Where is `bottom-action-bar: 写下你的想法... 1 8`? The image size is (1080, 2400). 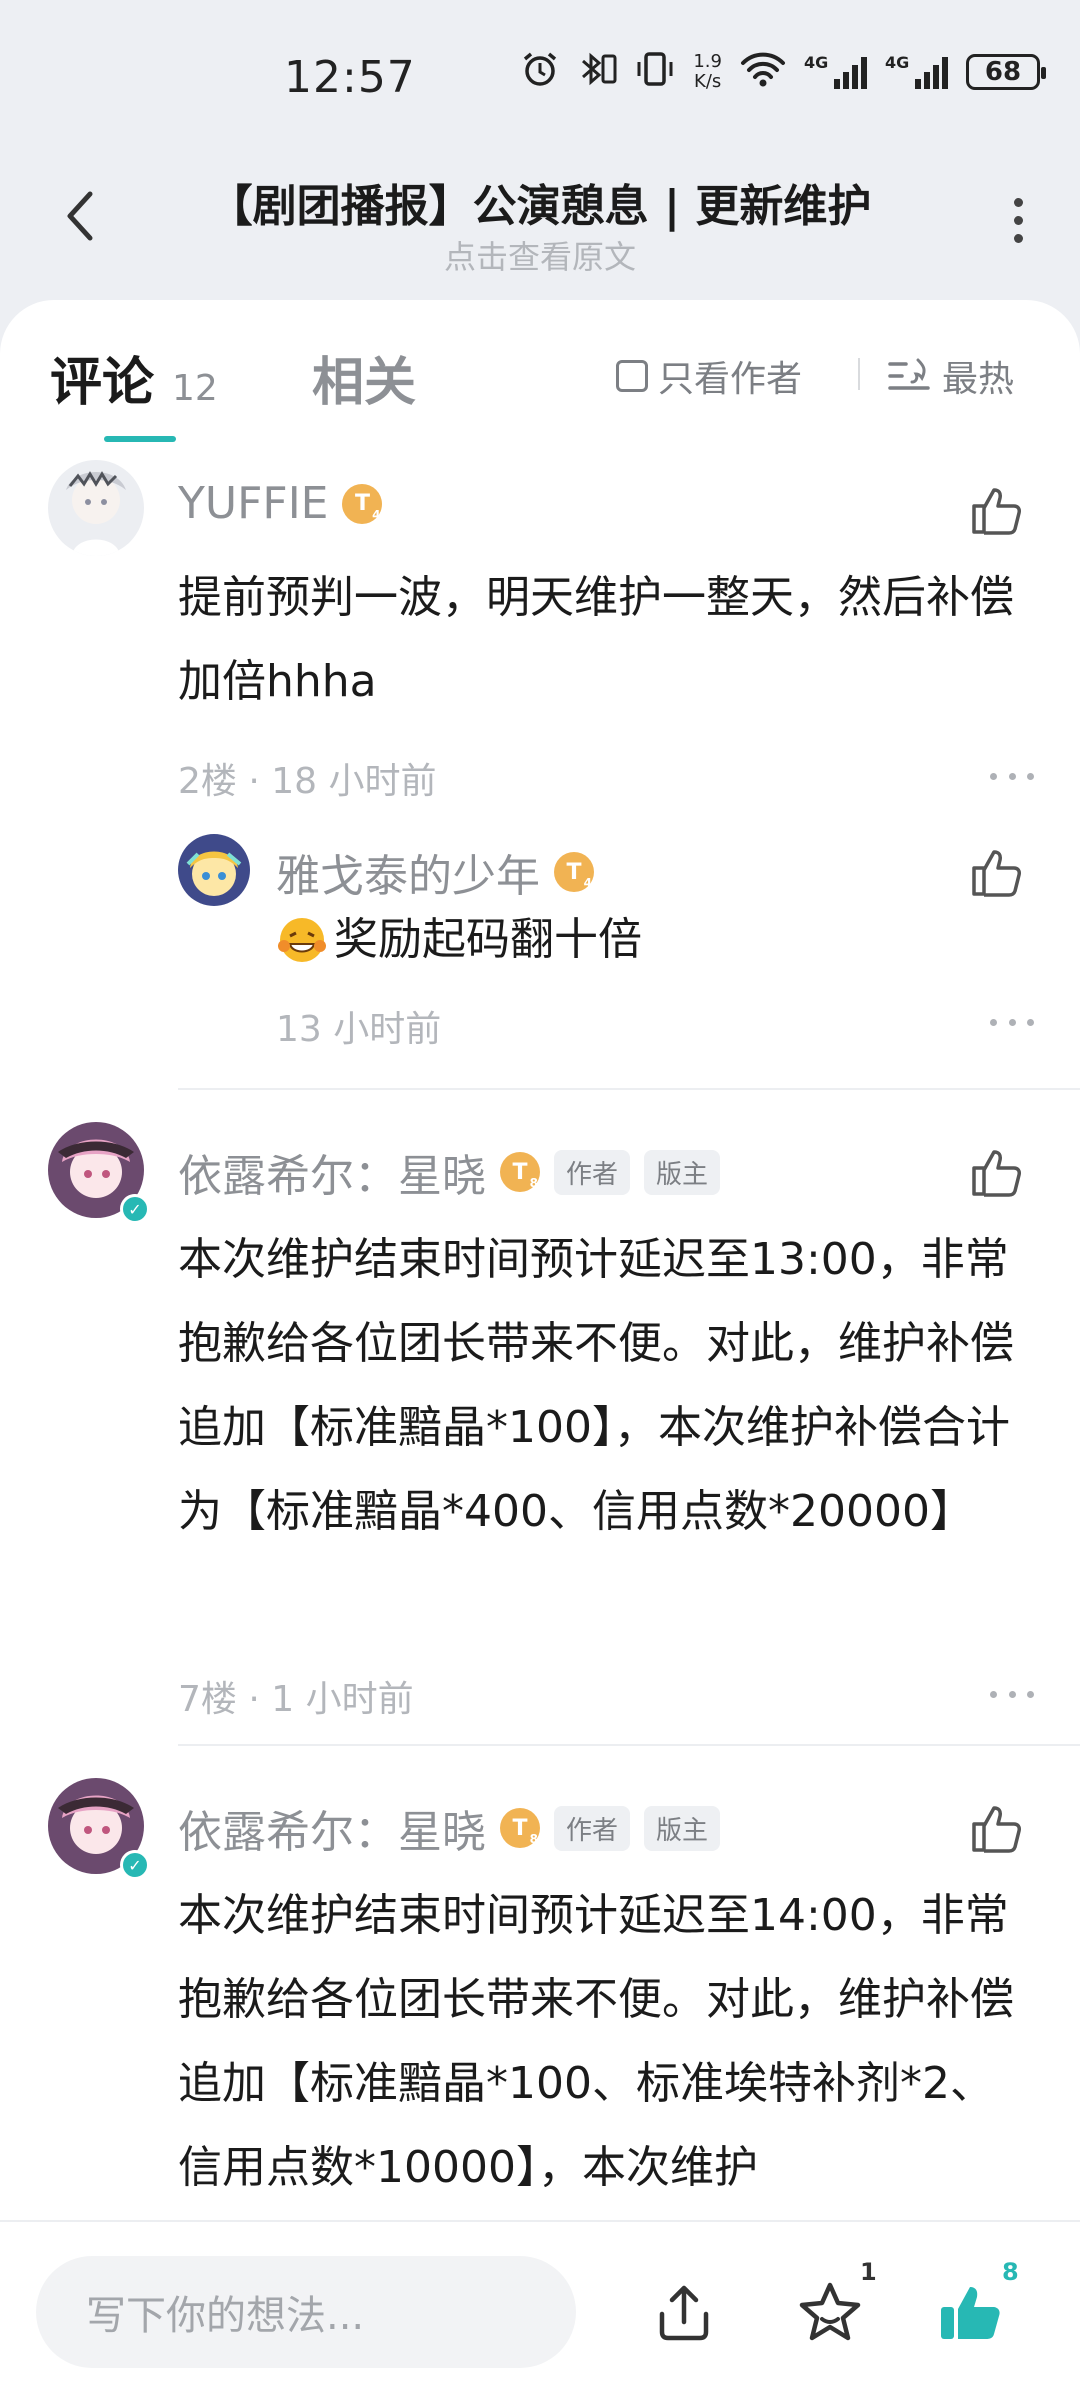 bottom-action-bar: 写下你的想法... 1 8 is located at coordinates (540, 2310).